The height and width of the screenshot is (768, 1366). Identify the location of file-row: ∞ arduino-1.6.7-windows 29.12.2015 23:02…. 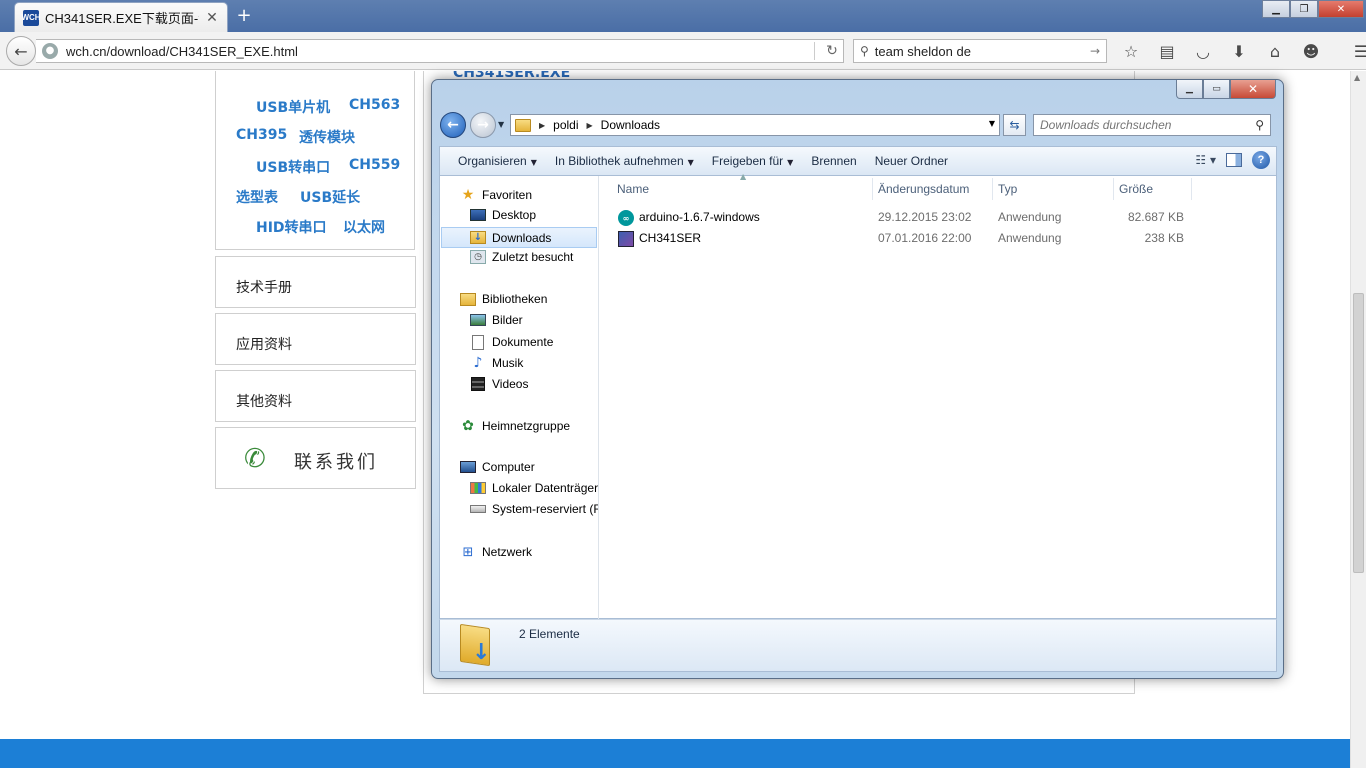
(938, 217).